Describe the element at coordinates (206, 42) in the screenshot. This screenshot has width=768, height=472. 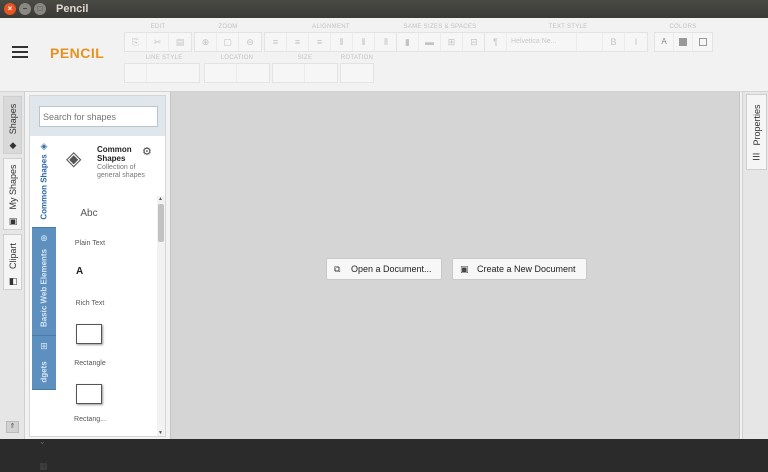
I see `zoom-in-icon: ⊕` at that location.